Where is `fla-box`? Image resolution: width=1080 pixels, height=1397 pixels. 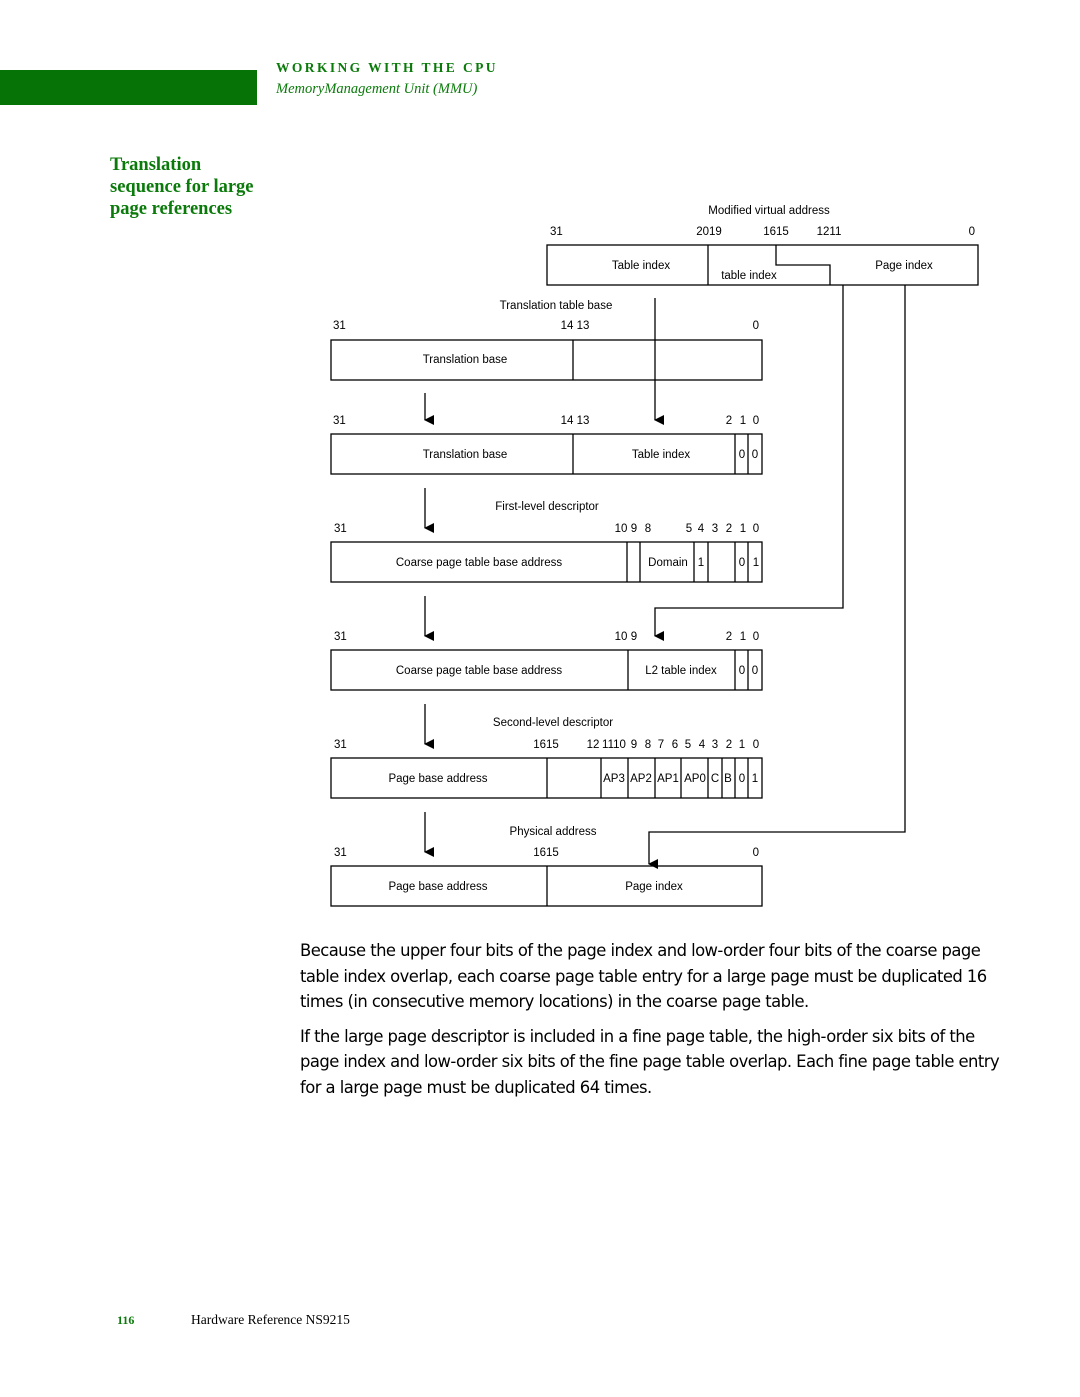
fla-box is located at coordinates (546, 454).